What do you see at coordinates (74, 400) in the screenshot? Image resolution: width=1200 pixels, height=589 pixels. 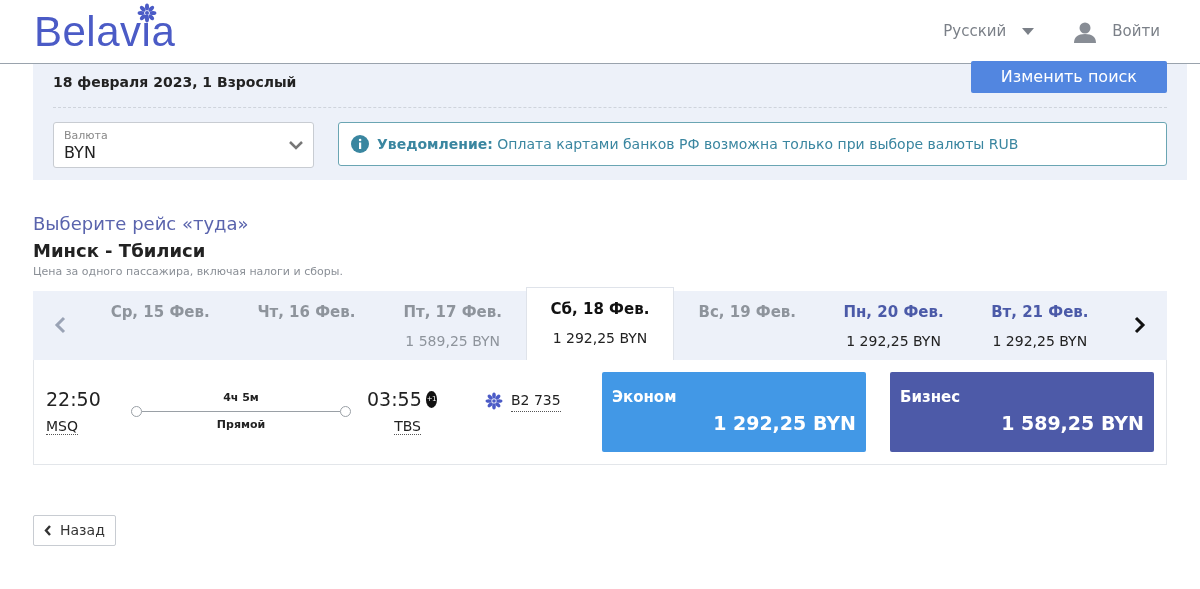 I see `departure-time: 22:50` at bounding box center [74, 400].